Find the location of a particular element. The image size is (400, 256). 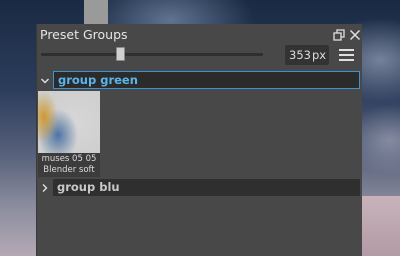

size-slider-track is located at coordinates (152, 54).